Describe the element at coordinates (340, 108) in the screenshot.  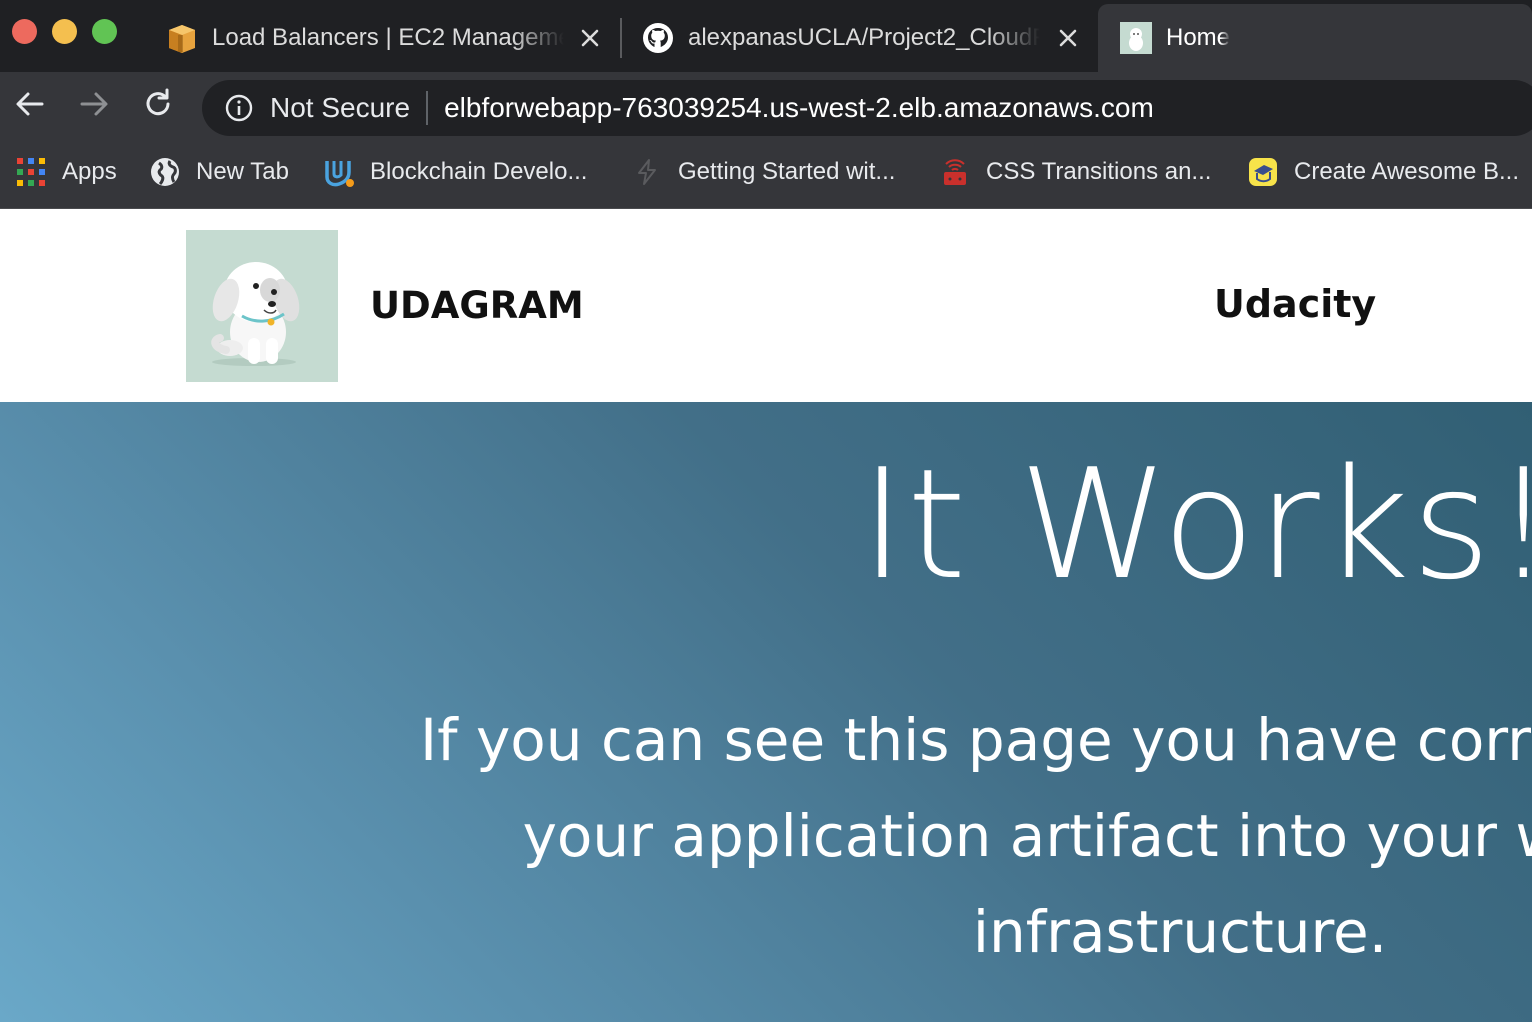
I see `security-status-label: Not Secure` at that location.